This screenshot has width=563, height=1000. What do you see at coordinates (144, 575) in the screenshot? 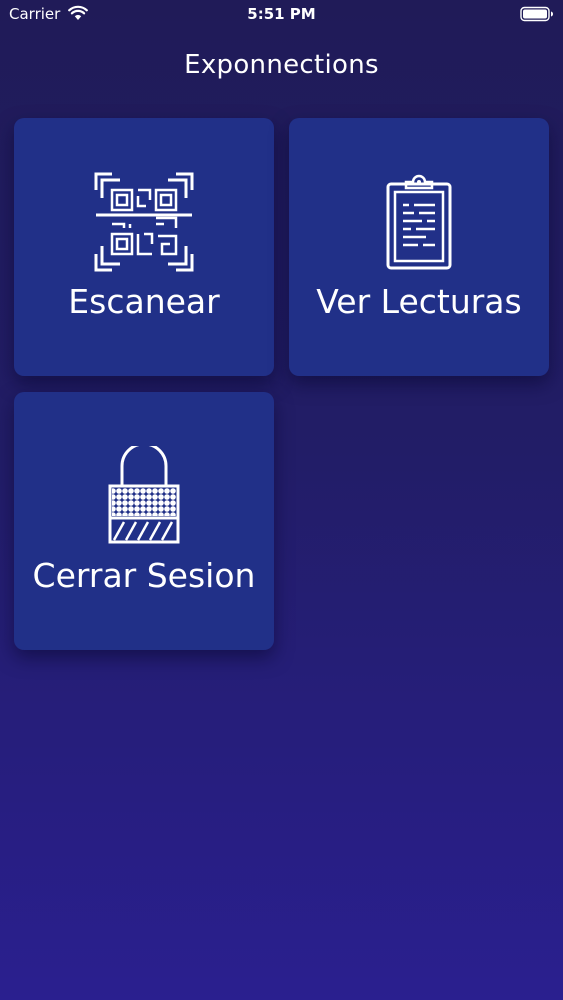
I see `logout-label: Cerrar Sesion` at bounding box center [144, 575].